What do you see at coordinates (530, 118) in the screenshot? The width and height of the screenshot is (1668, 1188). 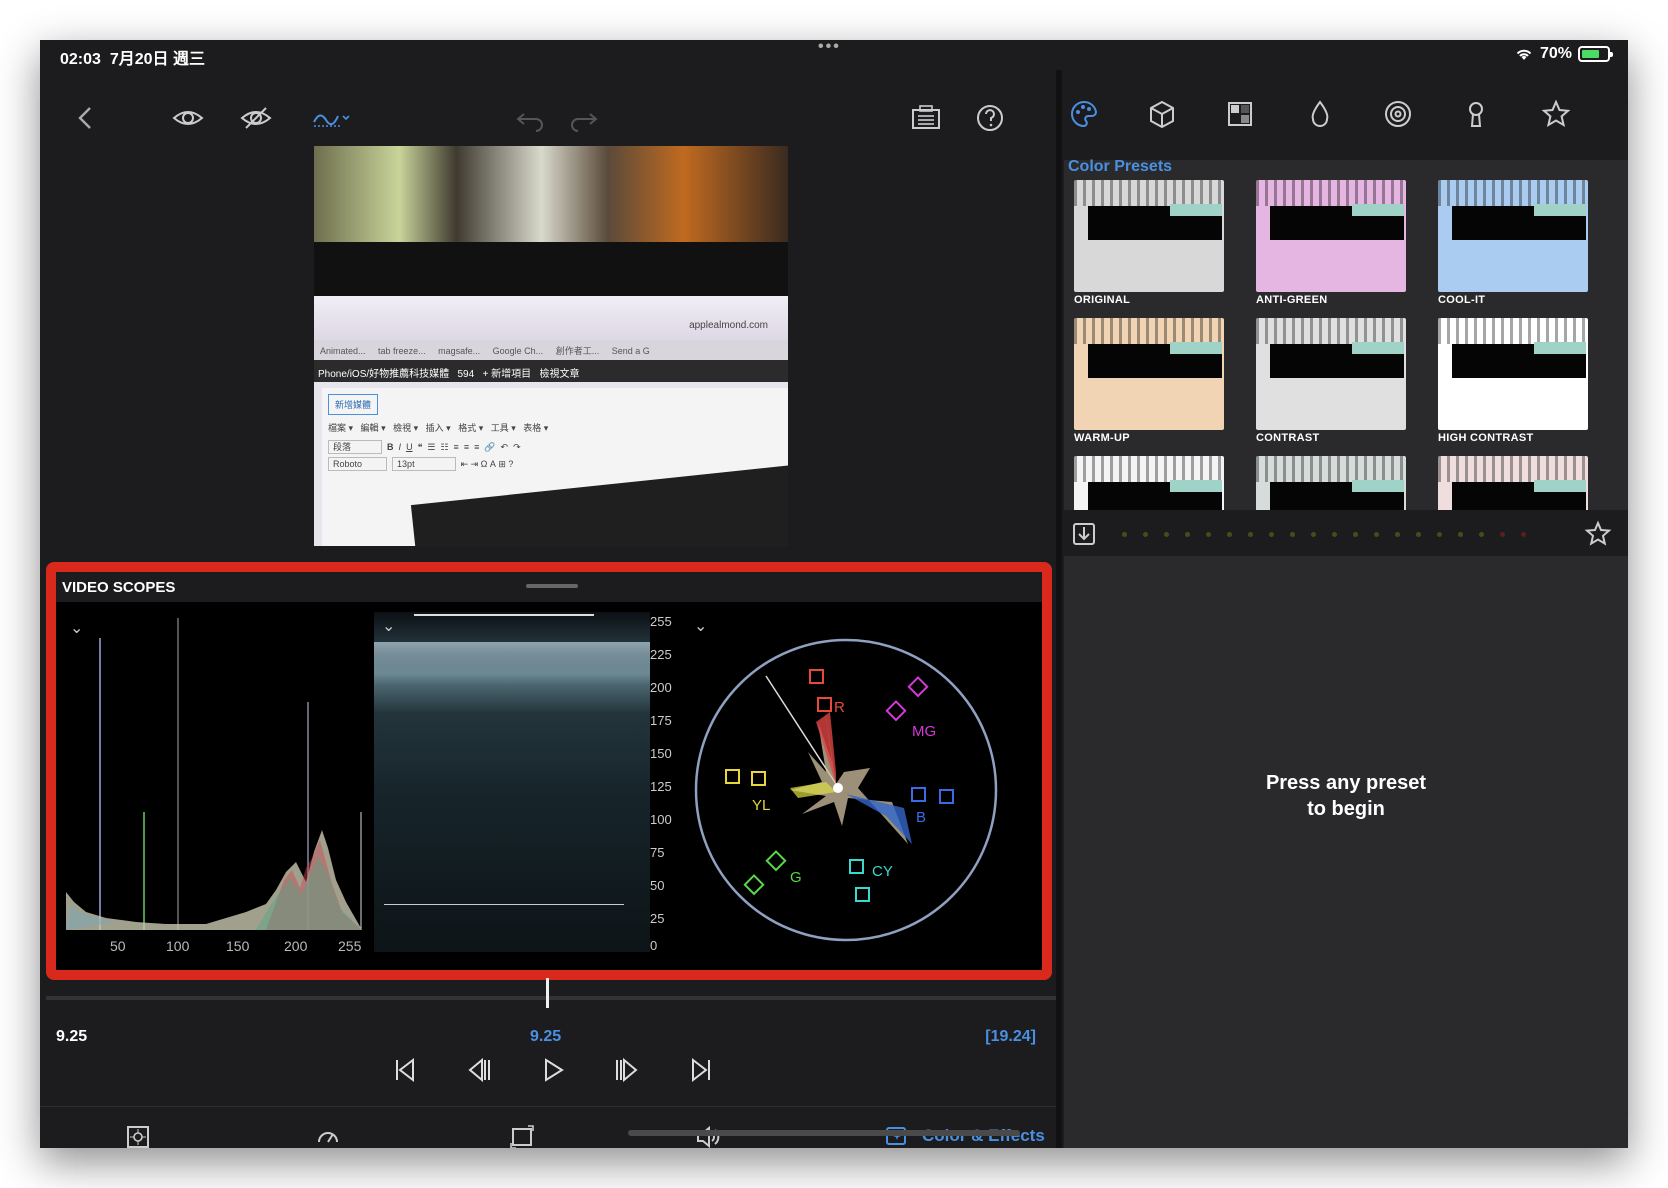 I see `undo-icon` at bounding box center [530, 118].